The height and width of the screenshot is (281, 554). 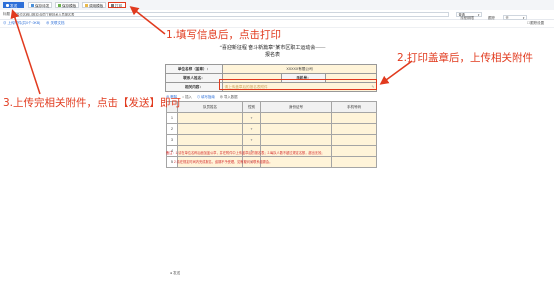 What do you see at coordinates (396, 72) in the screenshot?
I see `arrow-to-attachment` at bounding box center [396, 72].